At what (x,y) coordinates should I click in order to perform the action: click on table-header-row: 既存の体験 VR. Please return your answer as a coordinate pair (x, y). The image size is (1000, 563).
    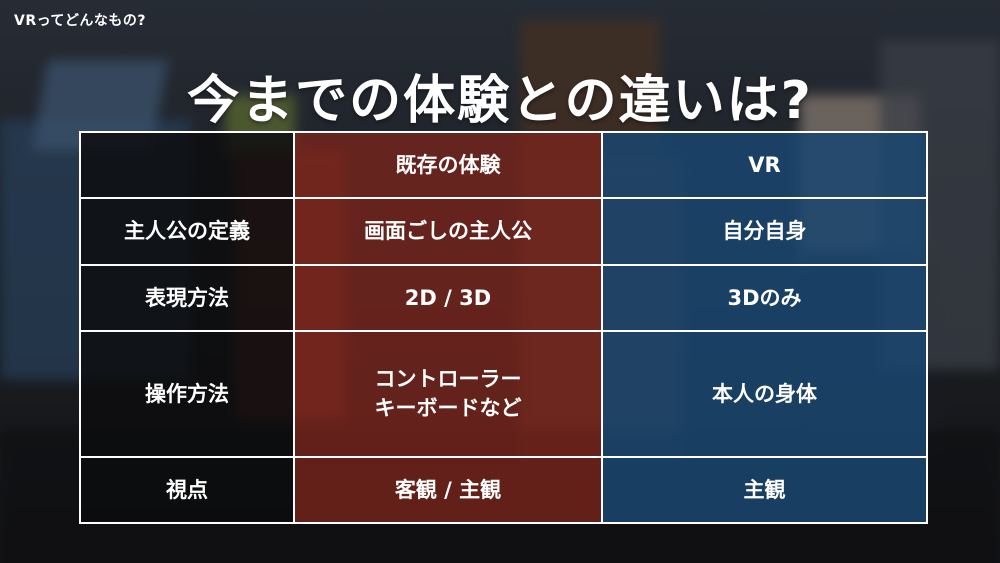
    Looking at the image, I should click on (503, 165).